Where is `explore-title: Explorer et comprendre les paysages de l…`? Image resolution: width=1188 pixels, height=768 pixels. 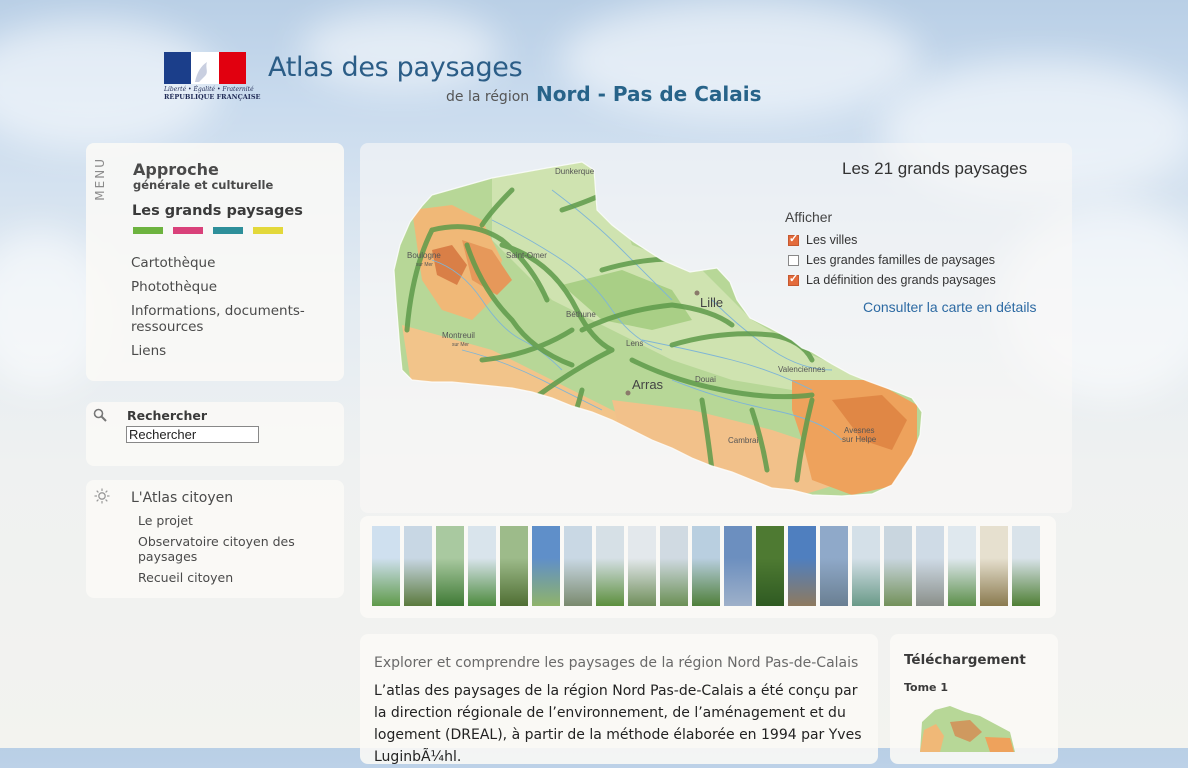 explore-title: Explorer et comprendre les paysages de l… is located at coordinates (616, 663).